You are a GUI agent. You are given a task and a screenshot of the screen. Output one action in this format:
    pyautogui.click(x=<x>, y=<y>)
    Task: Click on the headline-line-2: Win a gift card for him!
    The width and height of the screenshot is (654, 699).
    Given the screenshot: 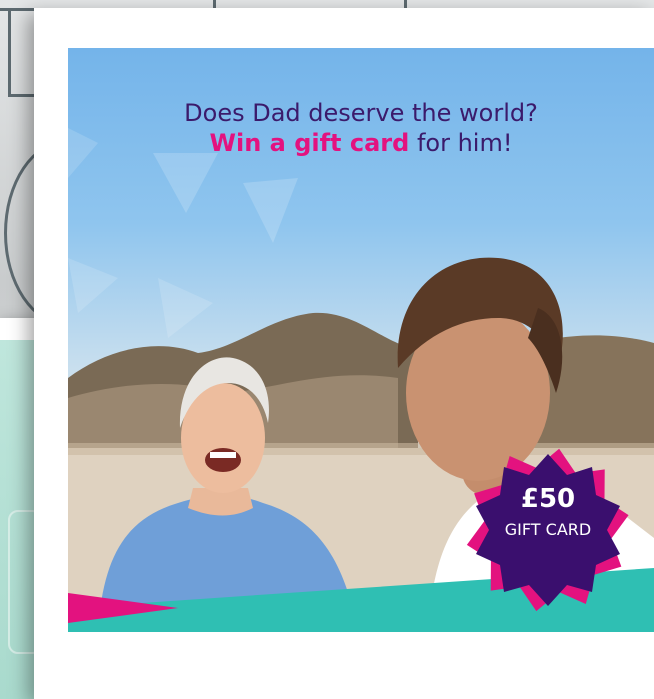 What is the action you would take?
    pyautogui.click(x=361, y=143)
    